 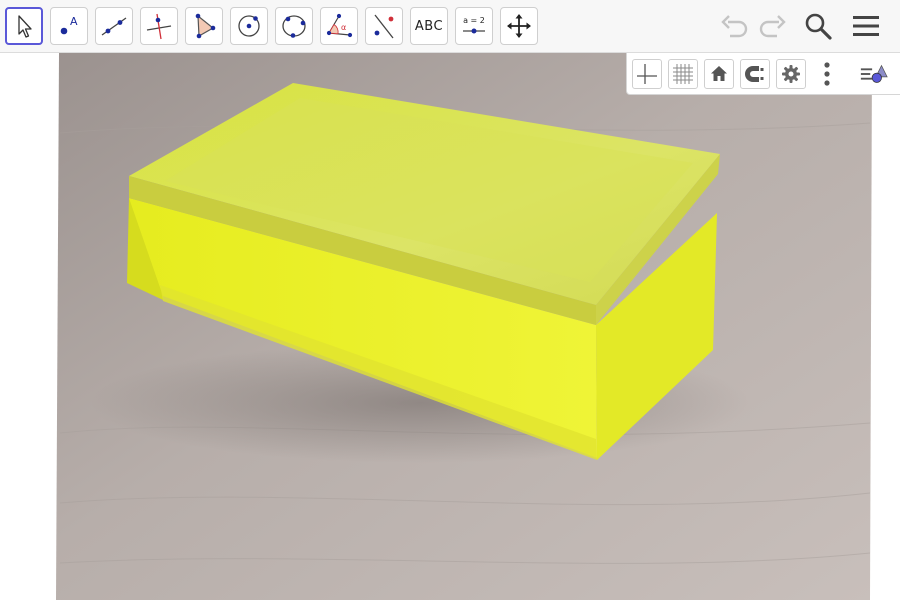 I want to click on angle-tool-button: α, so click(x=339, y=26).